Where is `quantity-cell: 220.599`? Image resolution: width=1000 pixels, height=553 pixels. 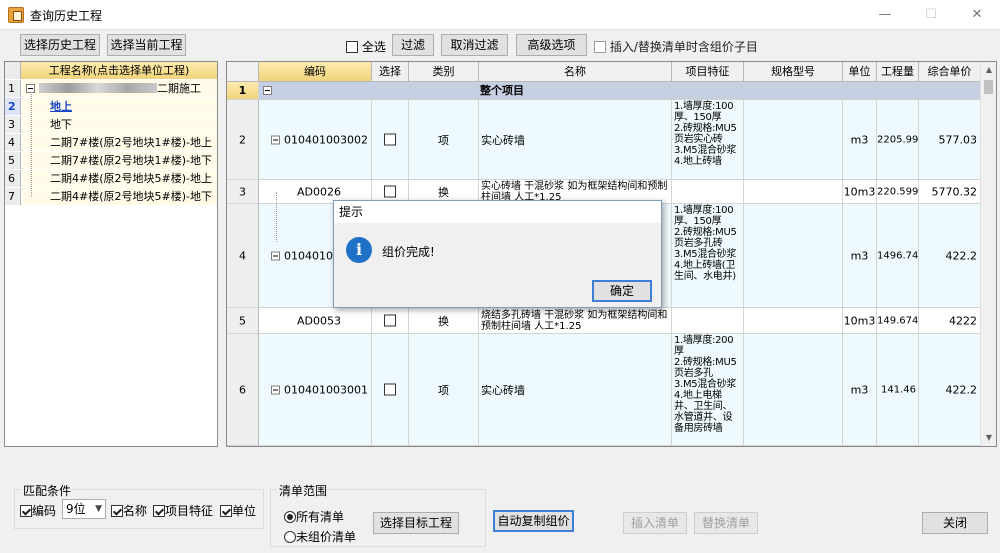
quantity-cell: 220.599 is located at coordinates (898, 192).